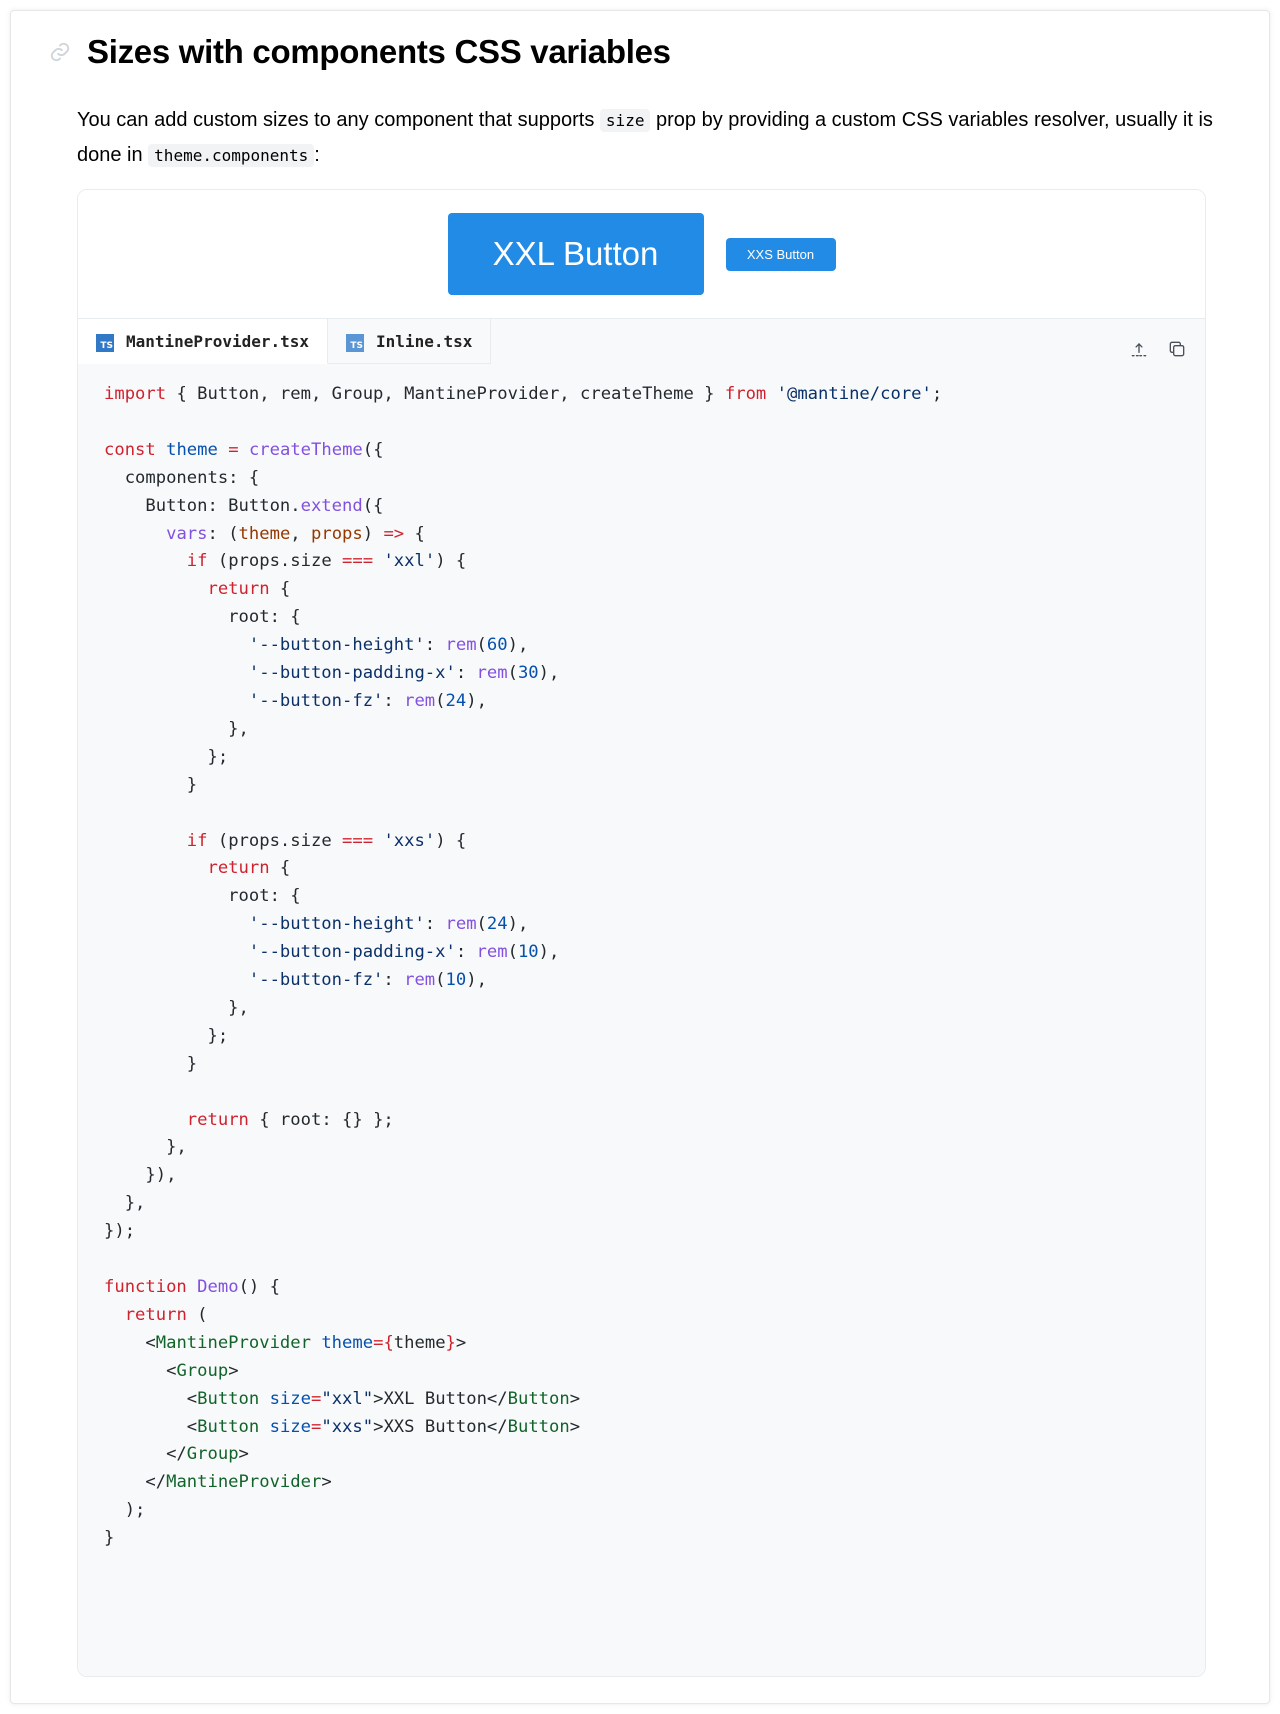  I want to click on section-heading: Sizes with components CSS variables, so click(359, 52).